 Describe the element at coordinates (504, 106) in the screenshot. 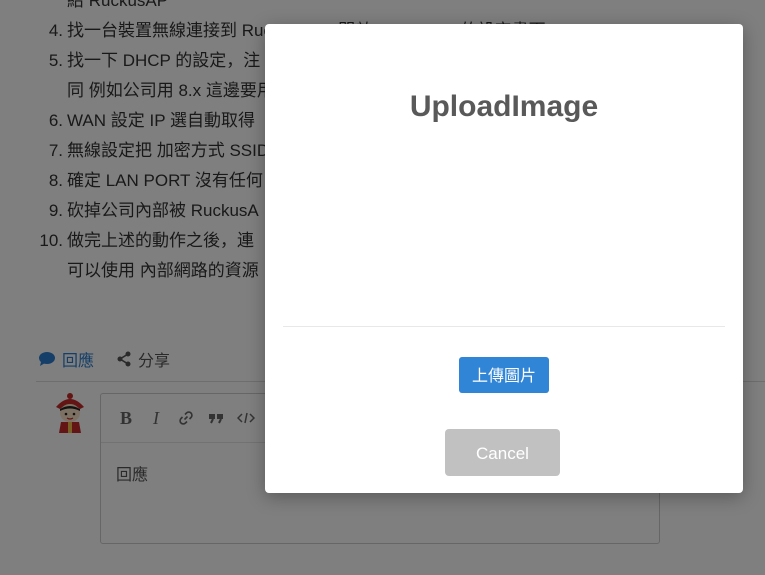

I see `dialog-title: UploadImage` at that location.